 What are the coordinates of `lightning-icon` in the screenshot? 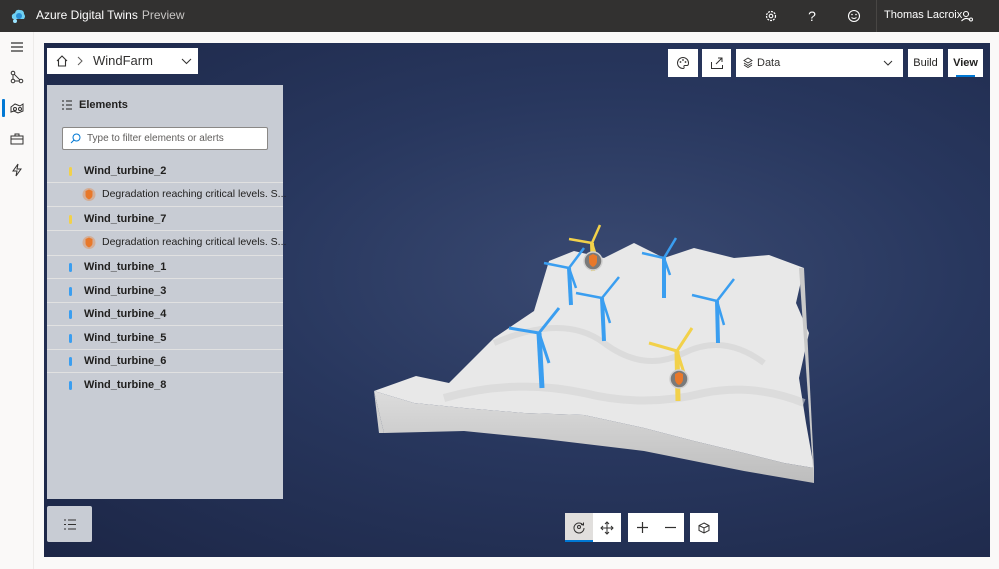 It's located at (17, 170).